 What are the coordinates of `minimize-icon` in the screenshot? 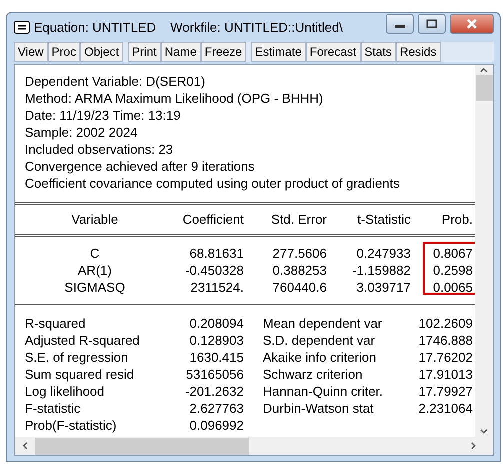 It's located at (400, 26).